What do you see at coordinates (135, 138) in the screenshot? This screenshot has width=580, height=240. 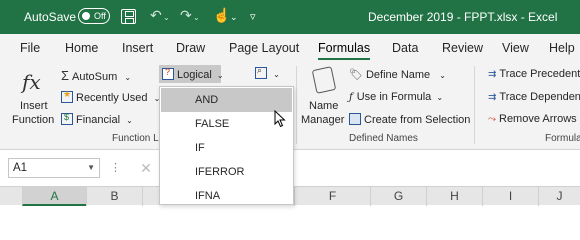 I see `function-library-group-label: Function L` at bounding box center [135, 138].